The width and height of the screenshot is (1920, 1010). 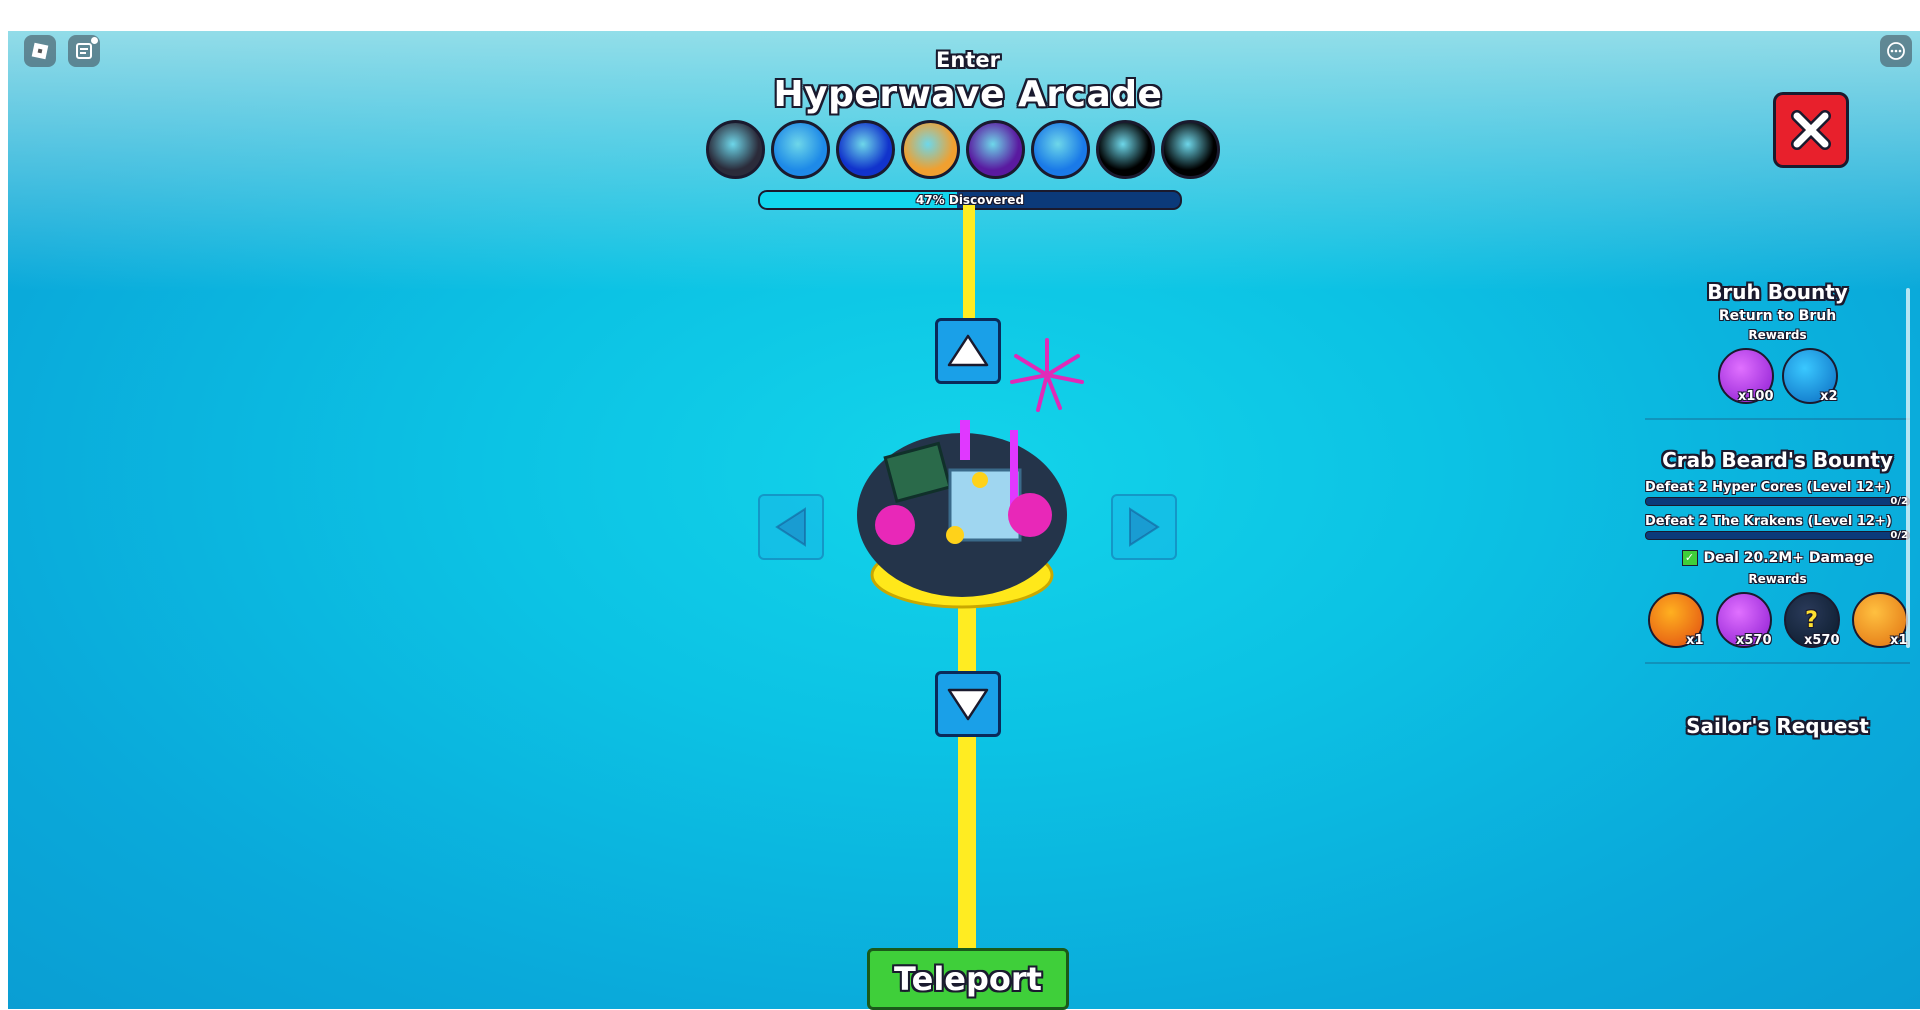 What do you see at coordinates (735, 149) in the screenshot?
I see `panda-pet-icon` at bounding box center [735, 149].